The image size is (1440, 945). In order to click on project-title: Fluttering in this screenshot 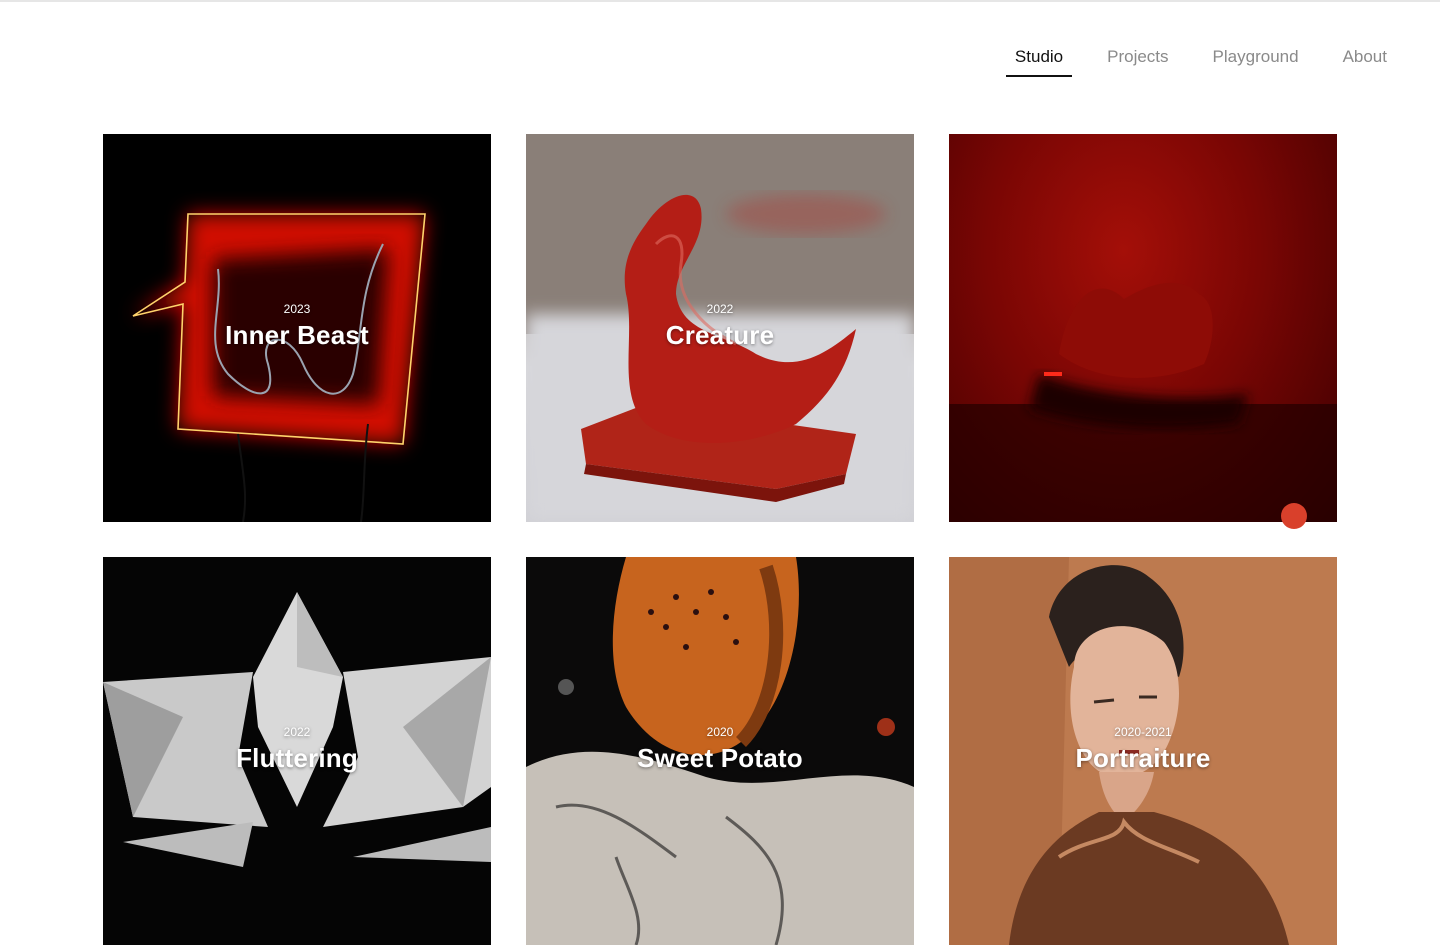, I will do `click(297, 758)`.